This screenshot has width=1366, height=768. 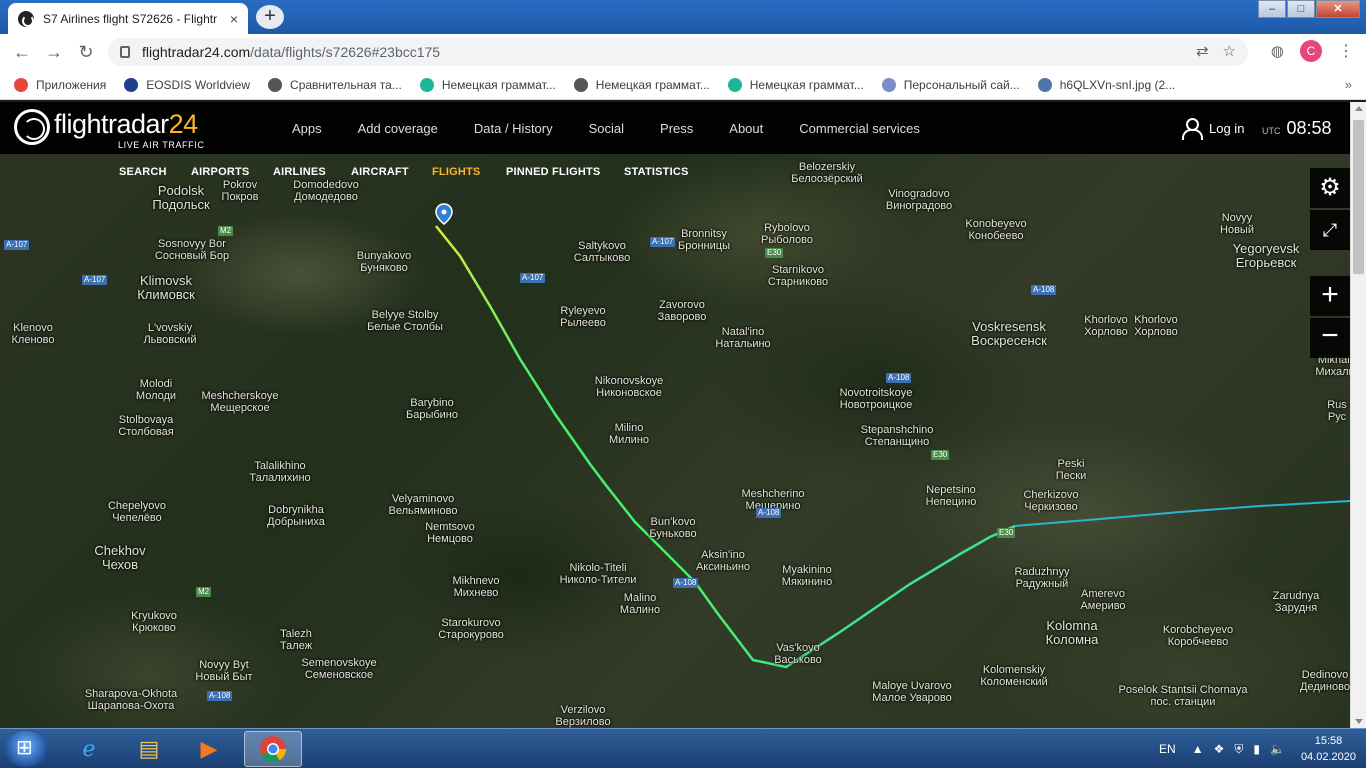 What do you see at coordinates (137, 512) in the screenshot?
I see `map-place-label: Chepelyovo Чепелёво` at bounding box center [137, 512].